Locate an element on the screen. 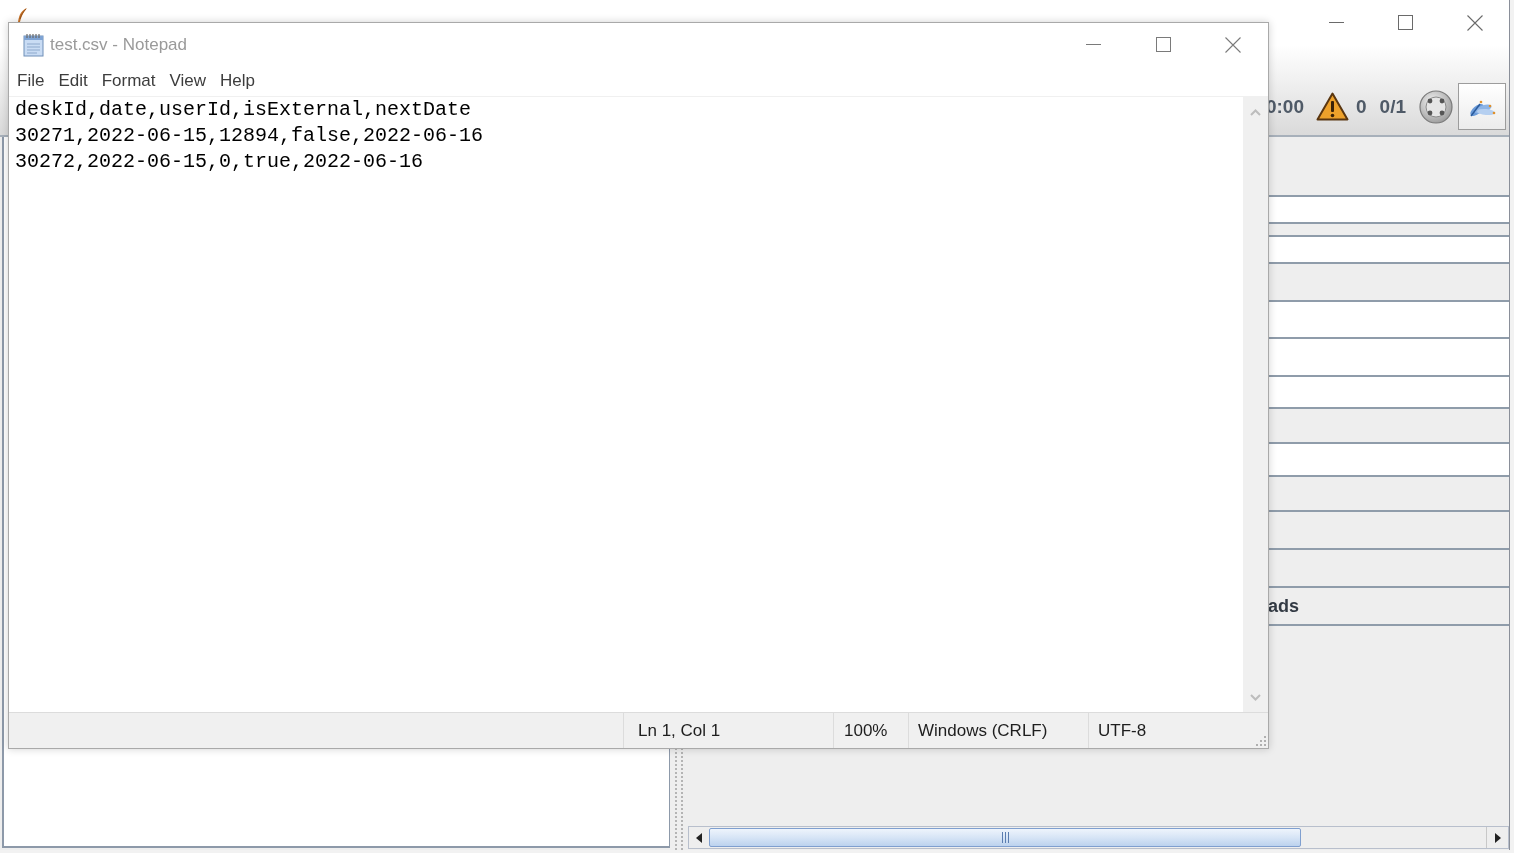 This screenshot has width=1514, height=853. menu-item: File is located at coordinates (31, 81).